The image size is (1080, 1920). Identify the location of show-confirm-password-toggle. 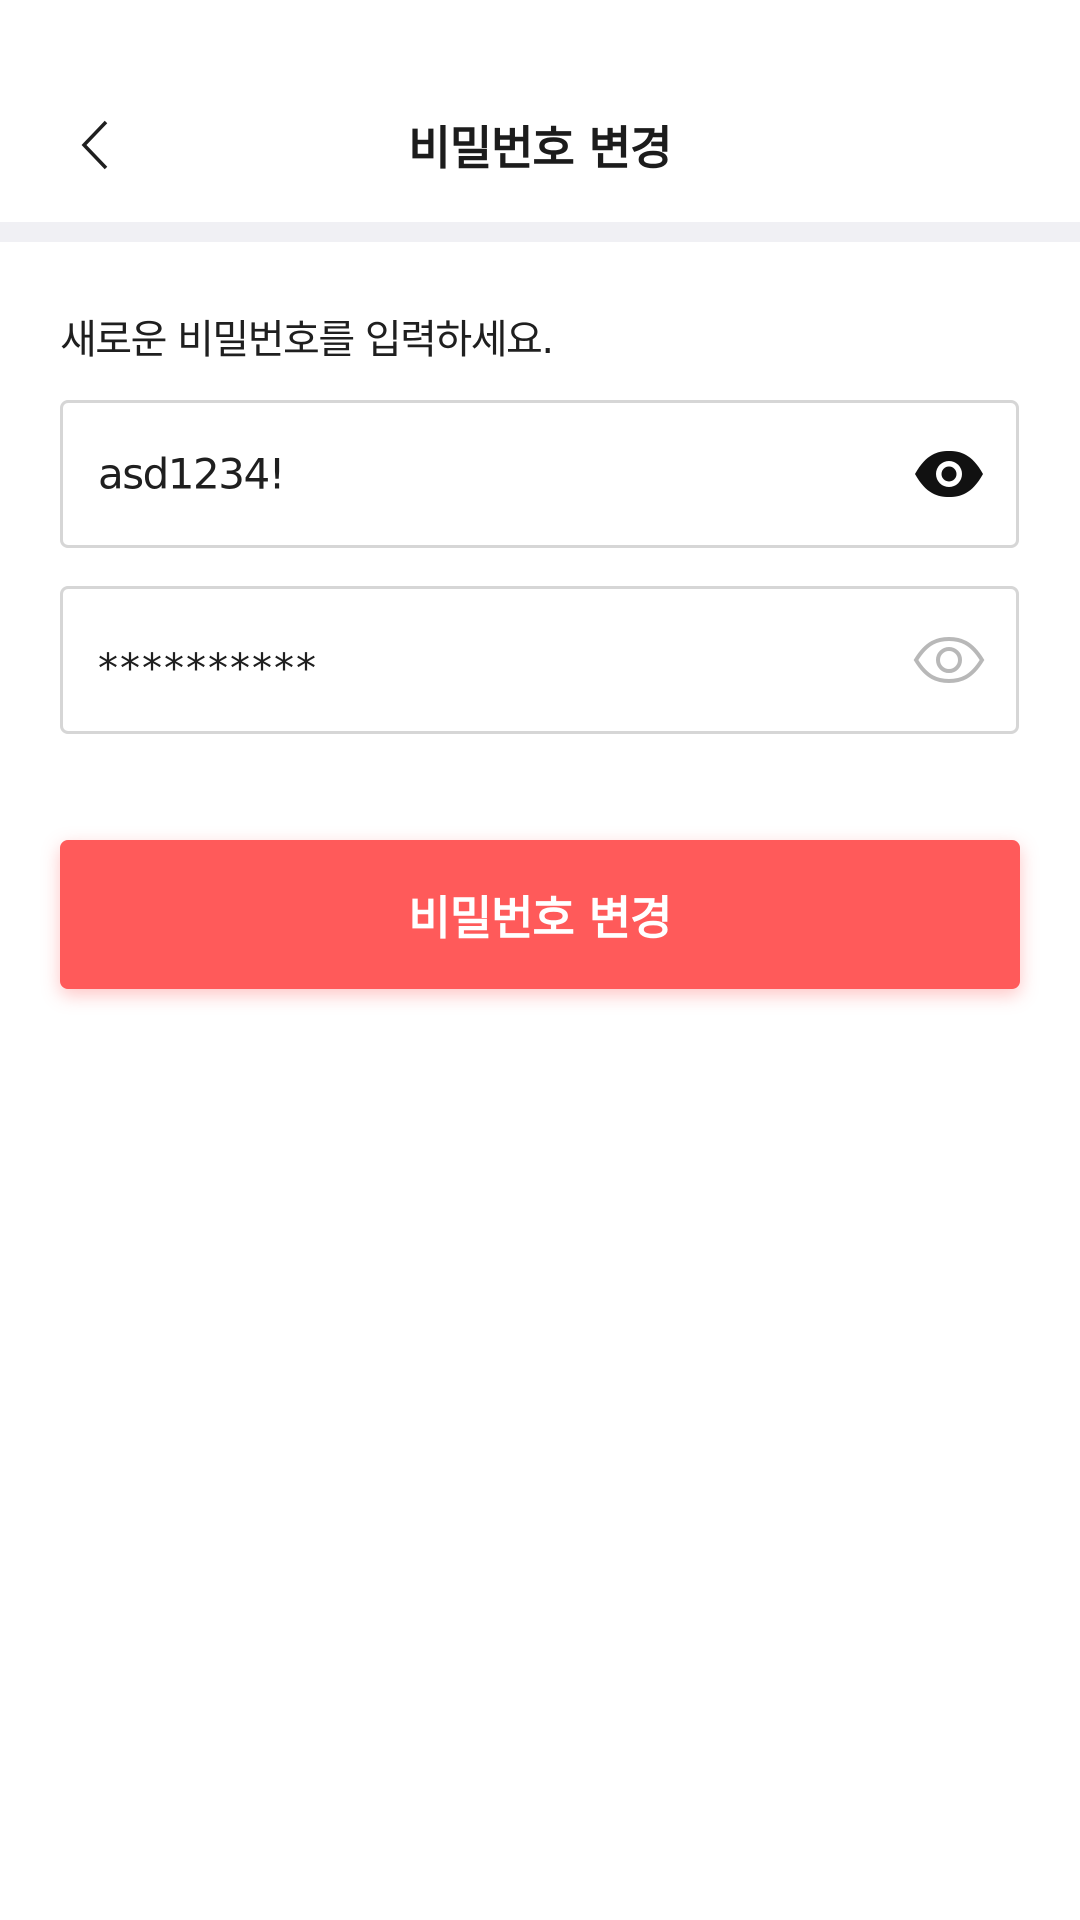
(949, 660).